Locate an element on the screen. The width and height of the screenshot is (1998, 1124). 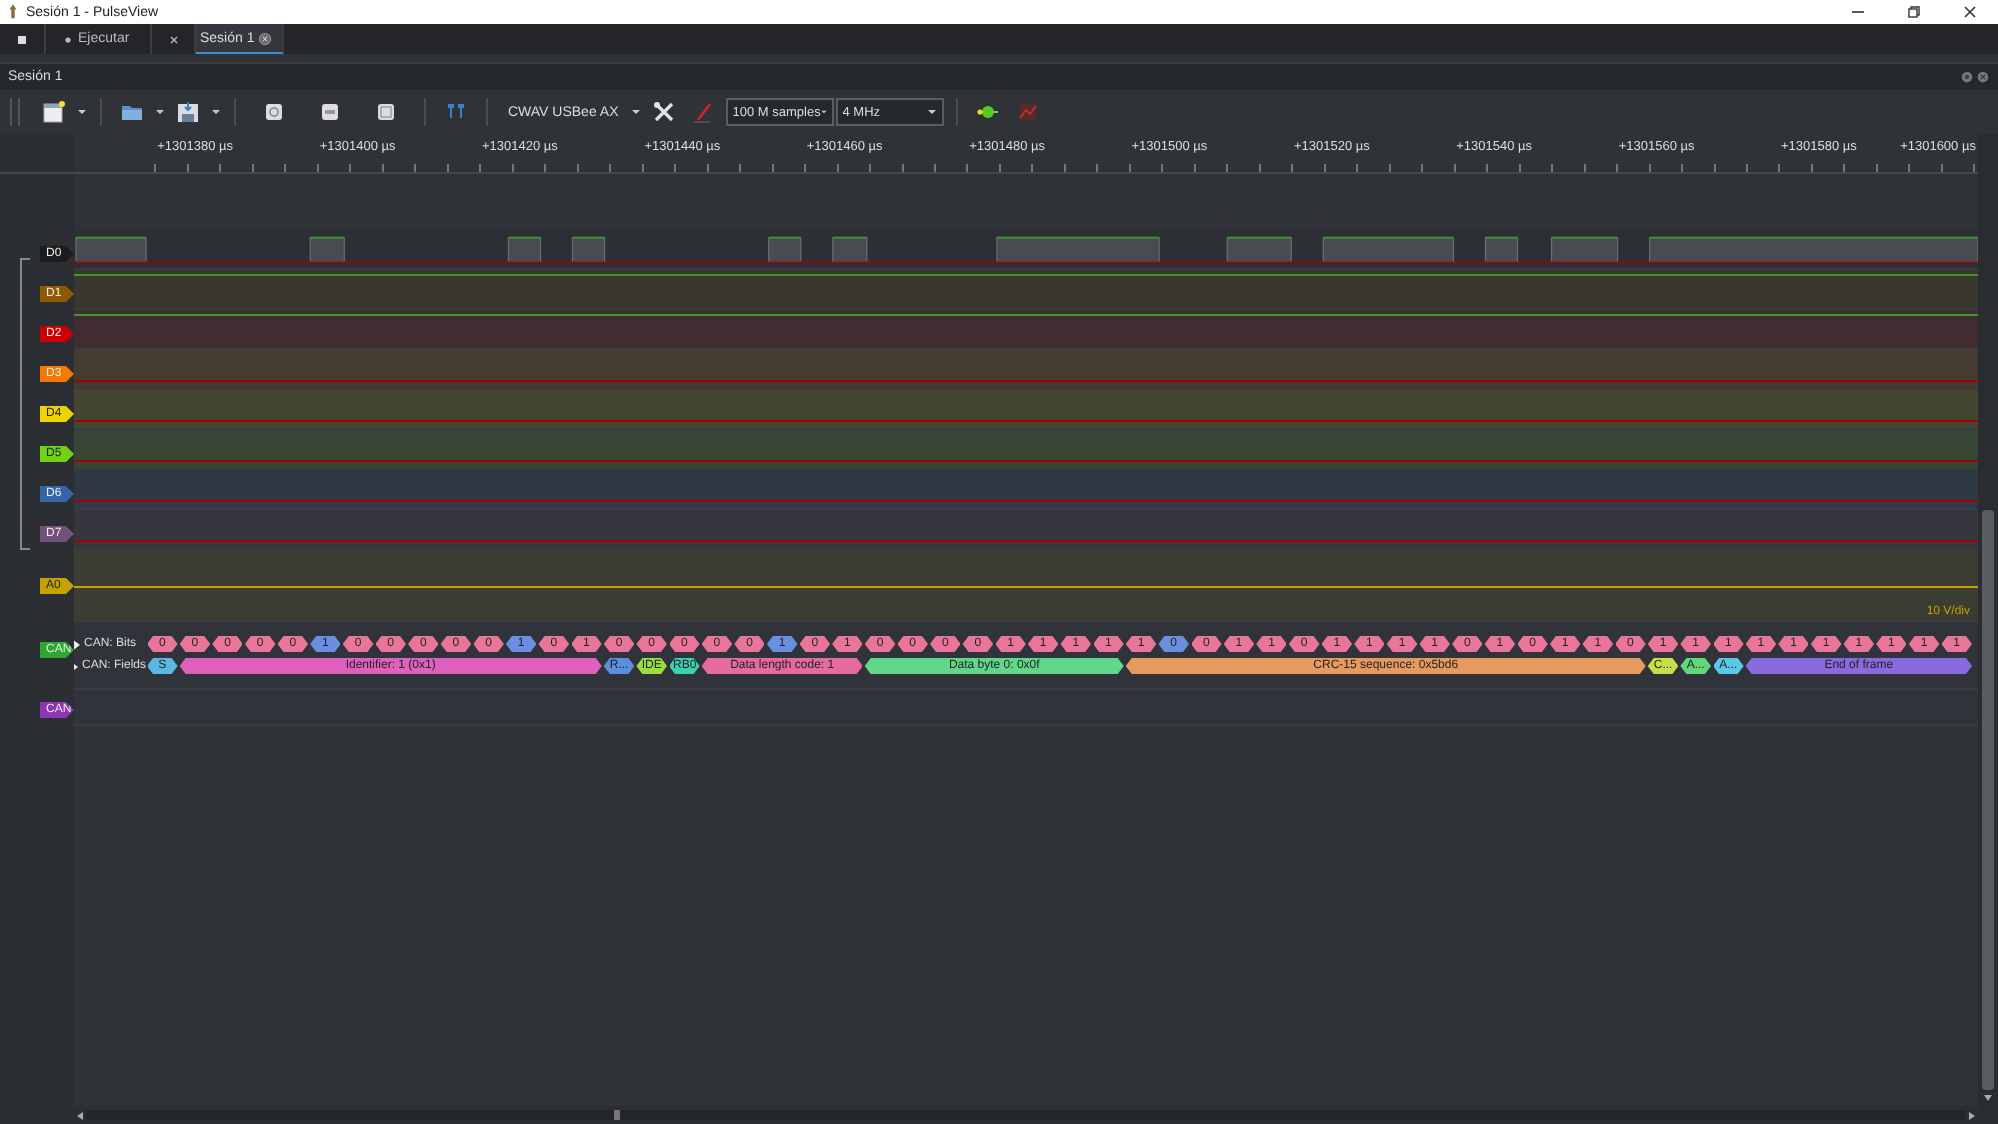
dot-icon is located at coordinates (68, 39).